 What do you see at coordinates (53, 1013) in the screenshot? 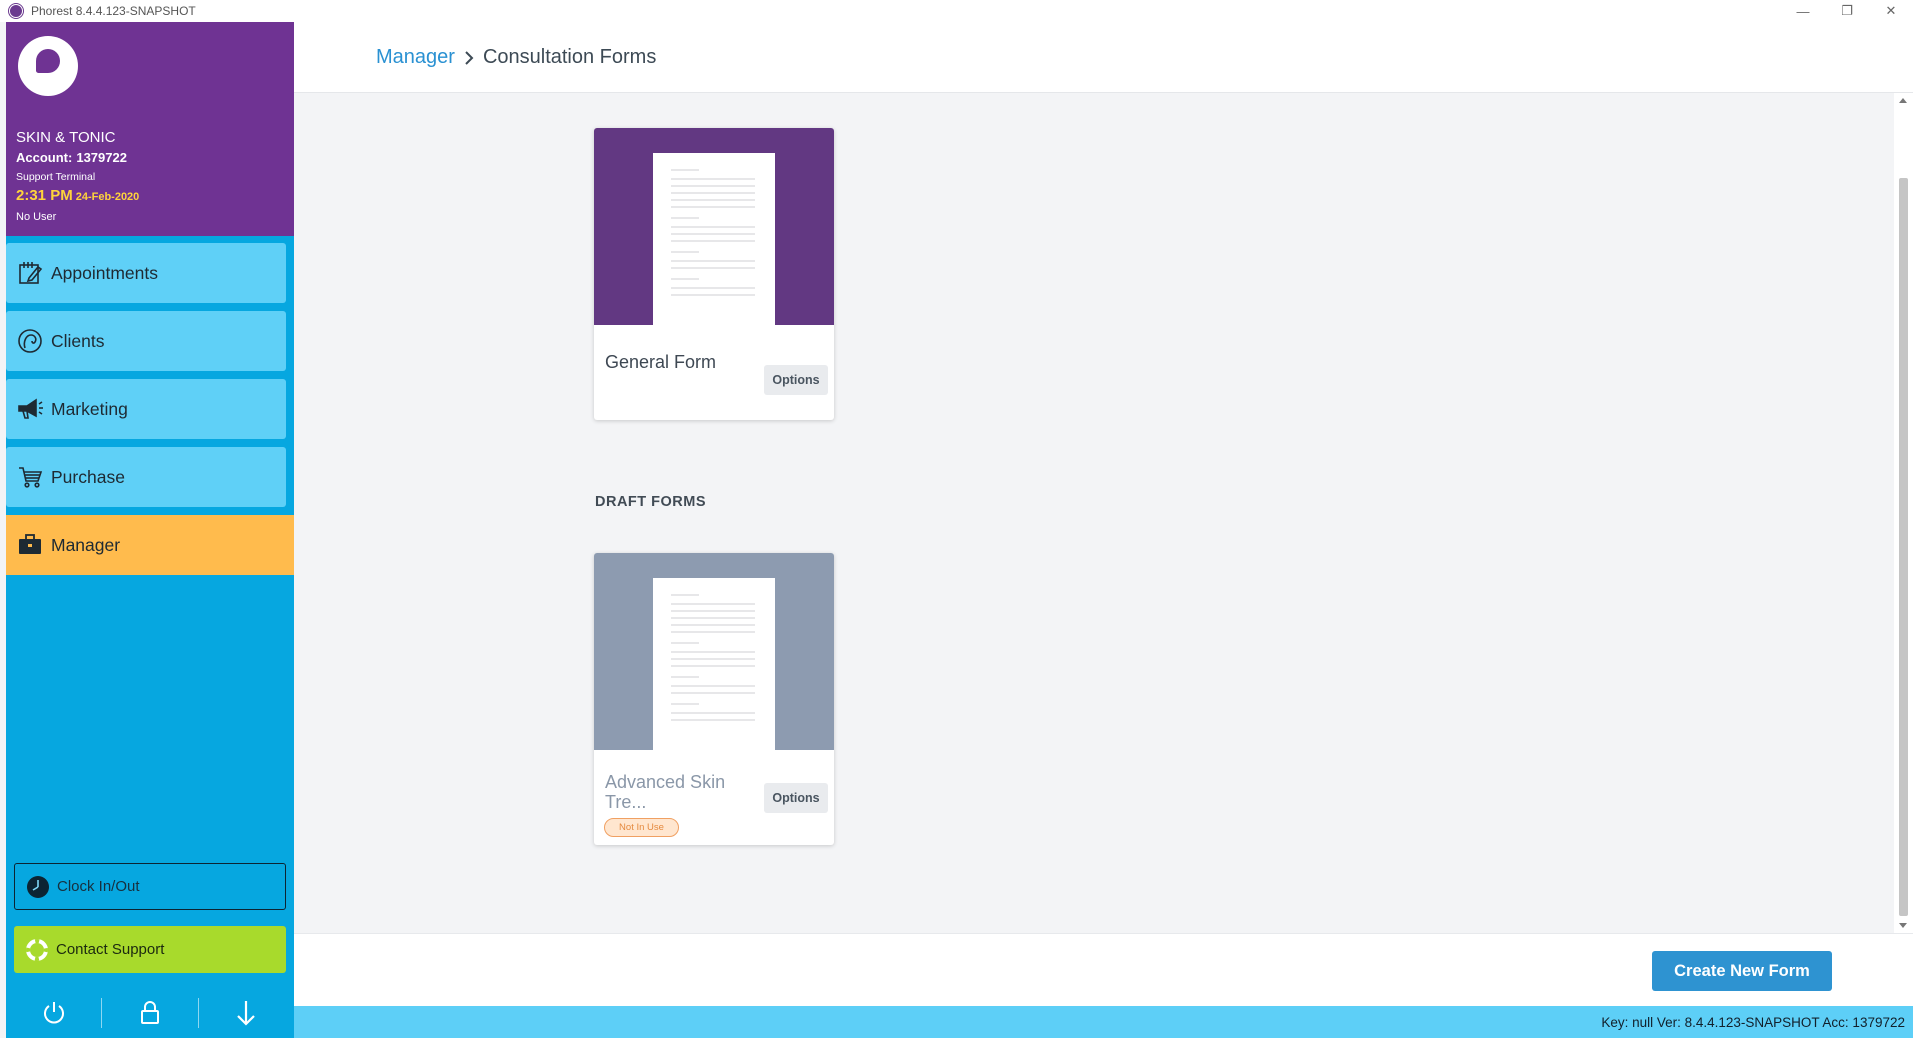
I see `power-icon` at bounding box center [53, 1013].